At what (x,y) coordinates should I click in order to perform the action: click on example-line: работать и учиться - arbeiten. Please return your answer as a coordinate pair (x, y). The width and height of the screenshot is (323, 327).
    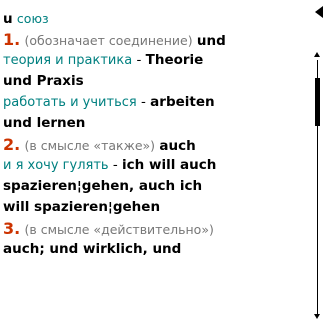
    Looking at the image, I should click on (154, 102).